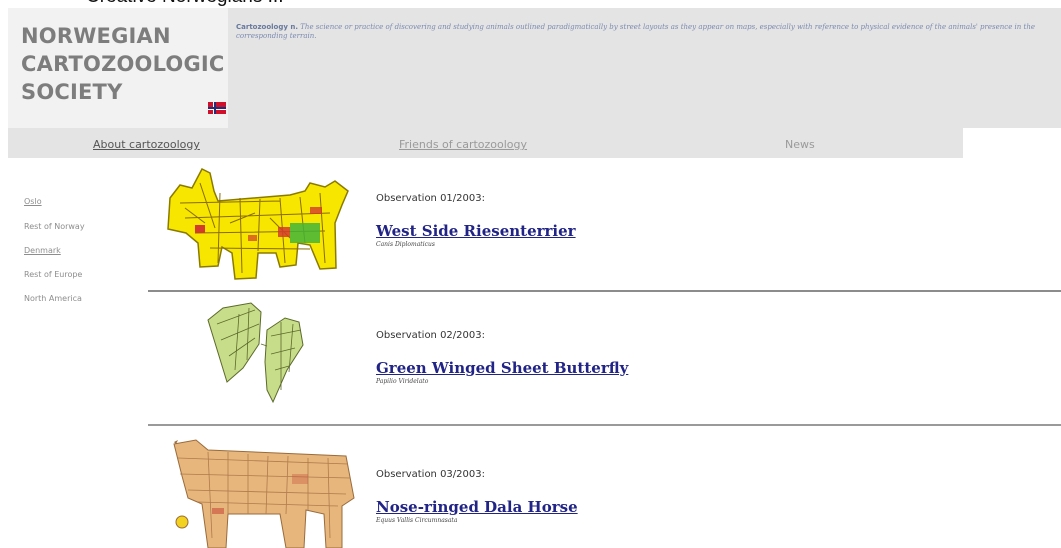 The height and width of the screenshot is (548, 1061). What do you see at coordinates (53, 298) in the screenshot?
I see `sidebar-item-north-america: North America` at bounding box center [53, 298].